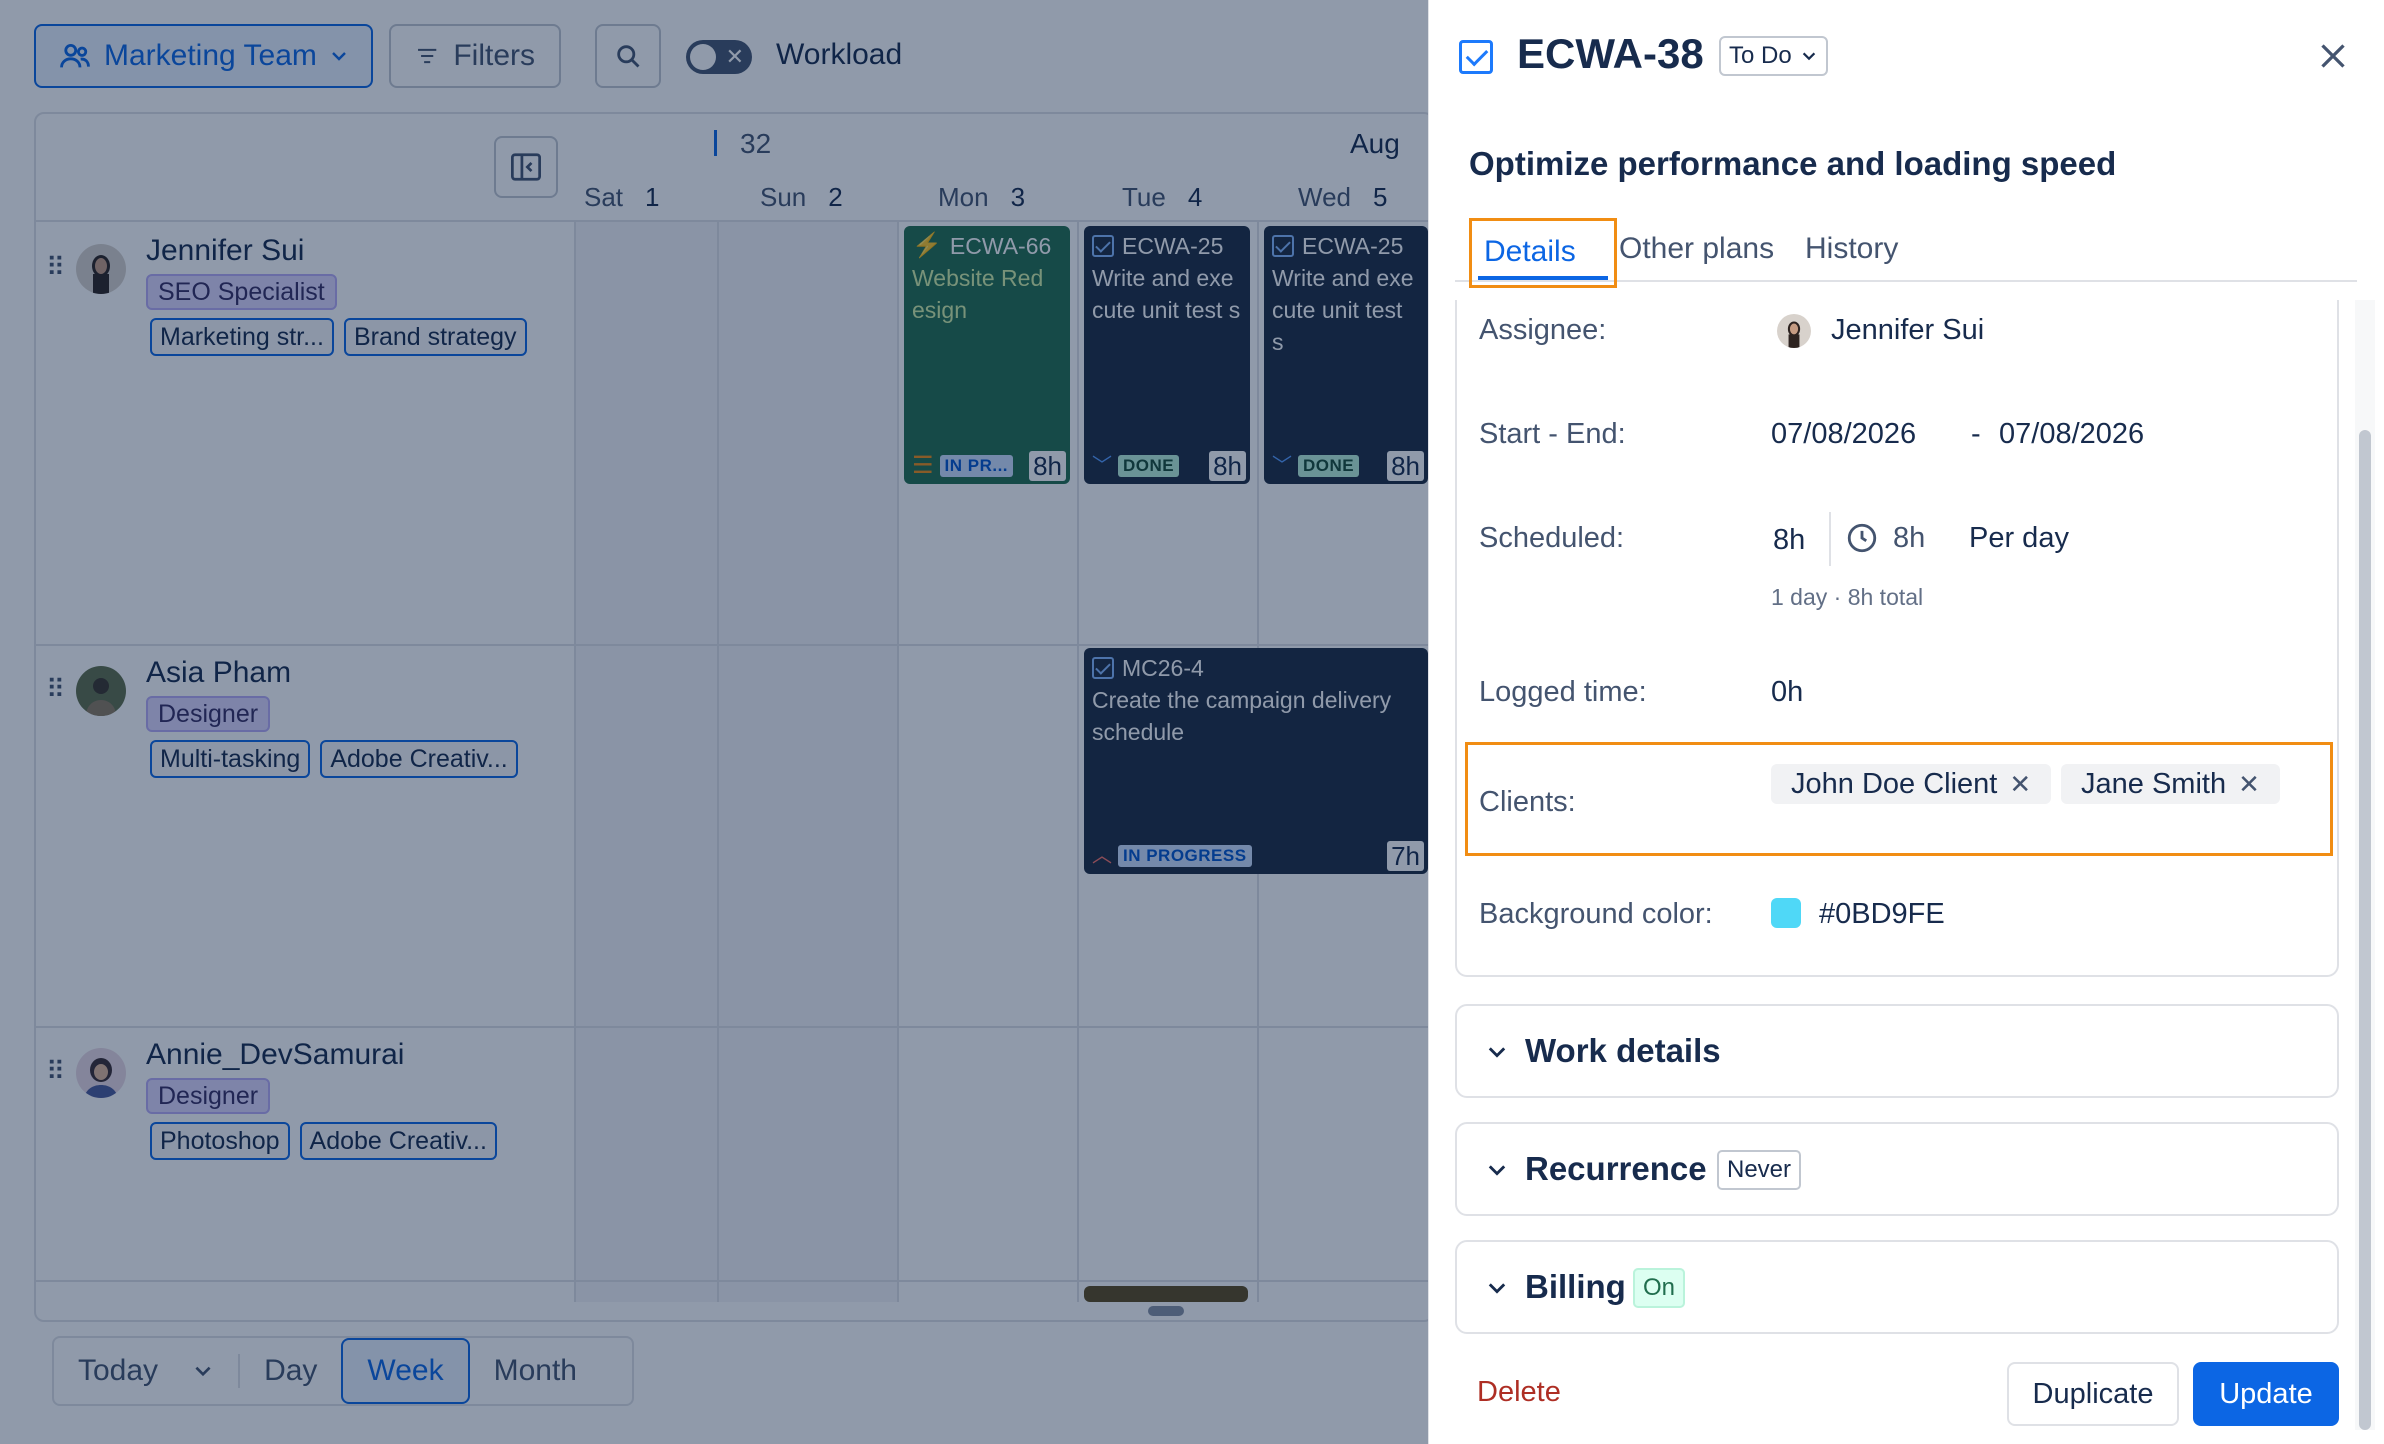 The image size is (2384, 1444). I want to click on active-tab-indicator, so click(1543, 278).